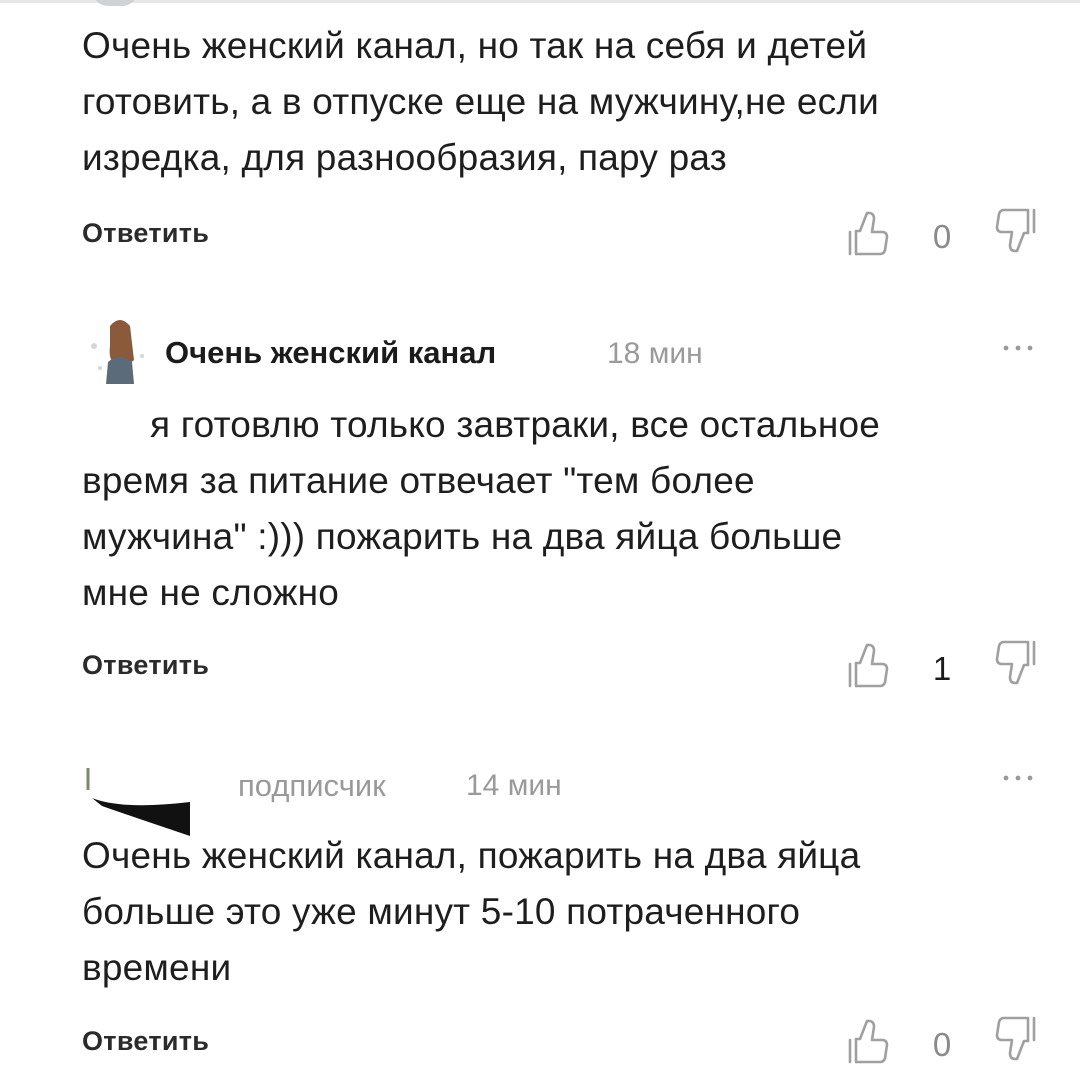  I want to click on comment-2-line-2: время за питание отвечает "тем более, so click(418, 480).